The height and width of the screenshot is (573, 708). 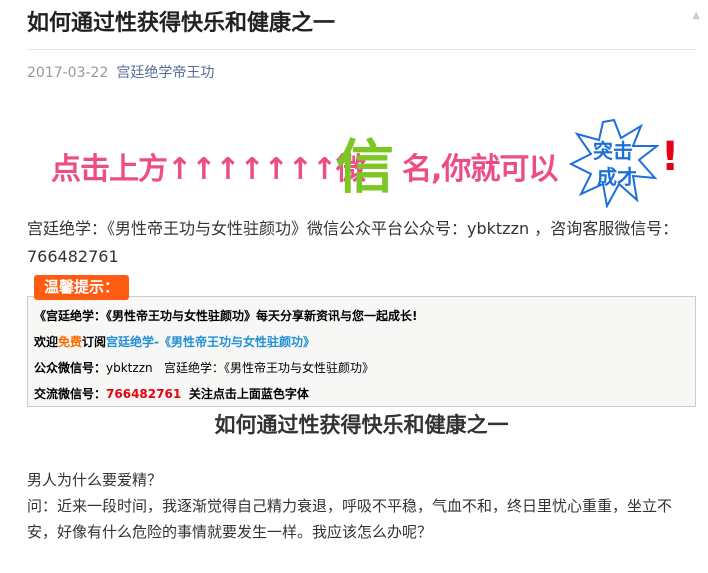 I want to click on notice-tag: 温馨提示：, so click(x=82, y=287).